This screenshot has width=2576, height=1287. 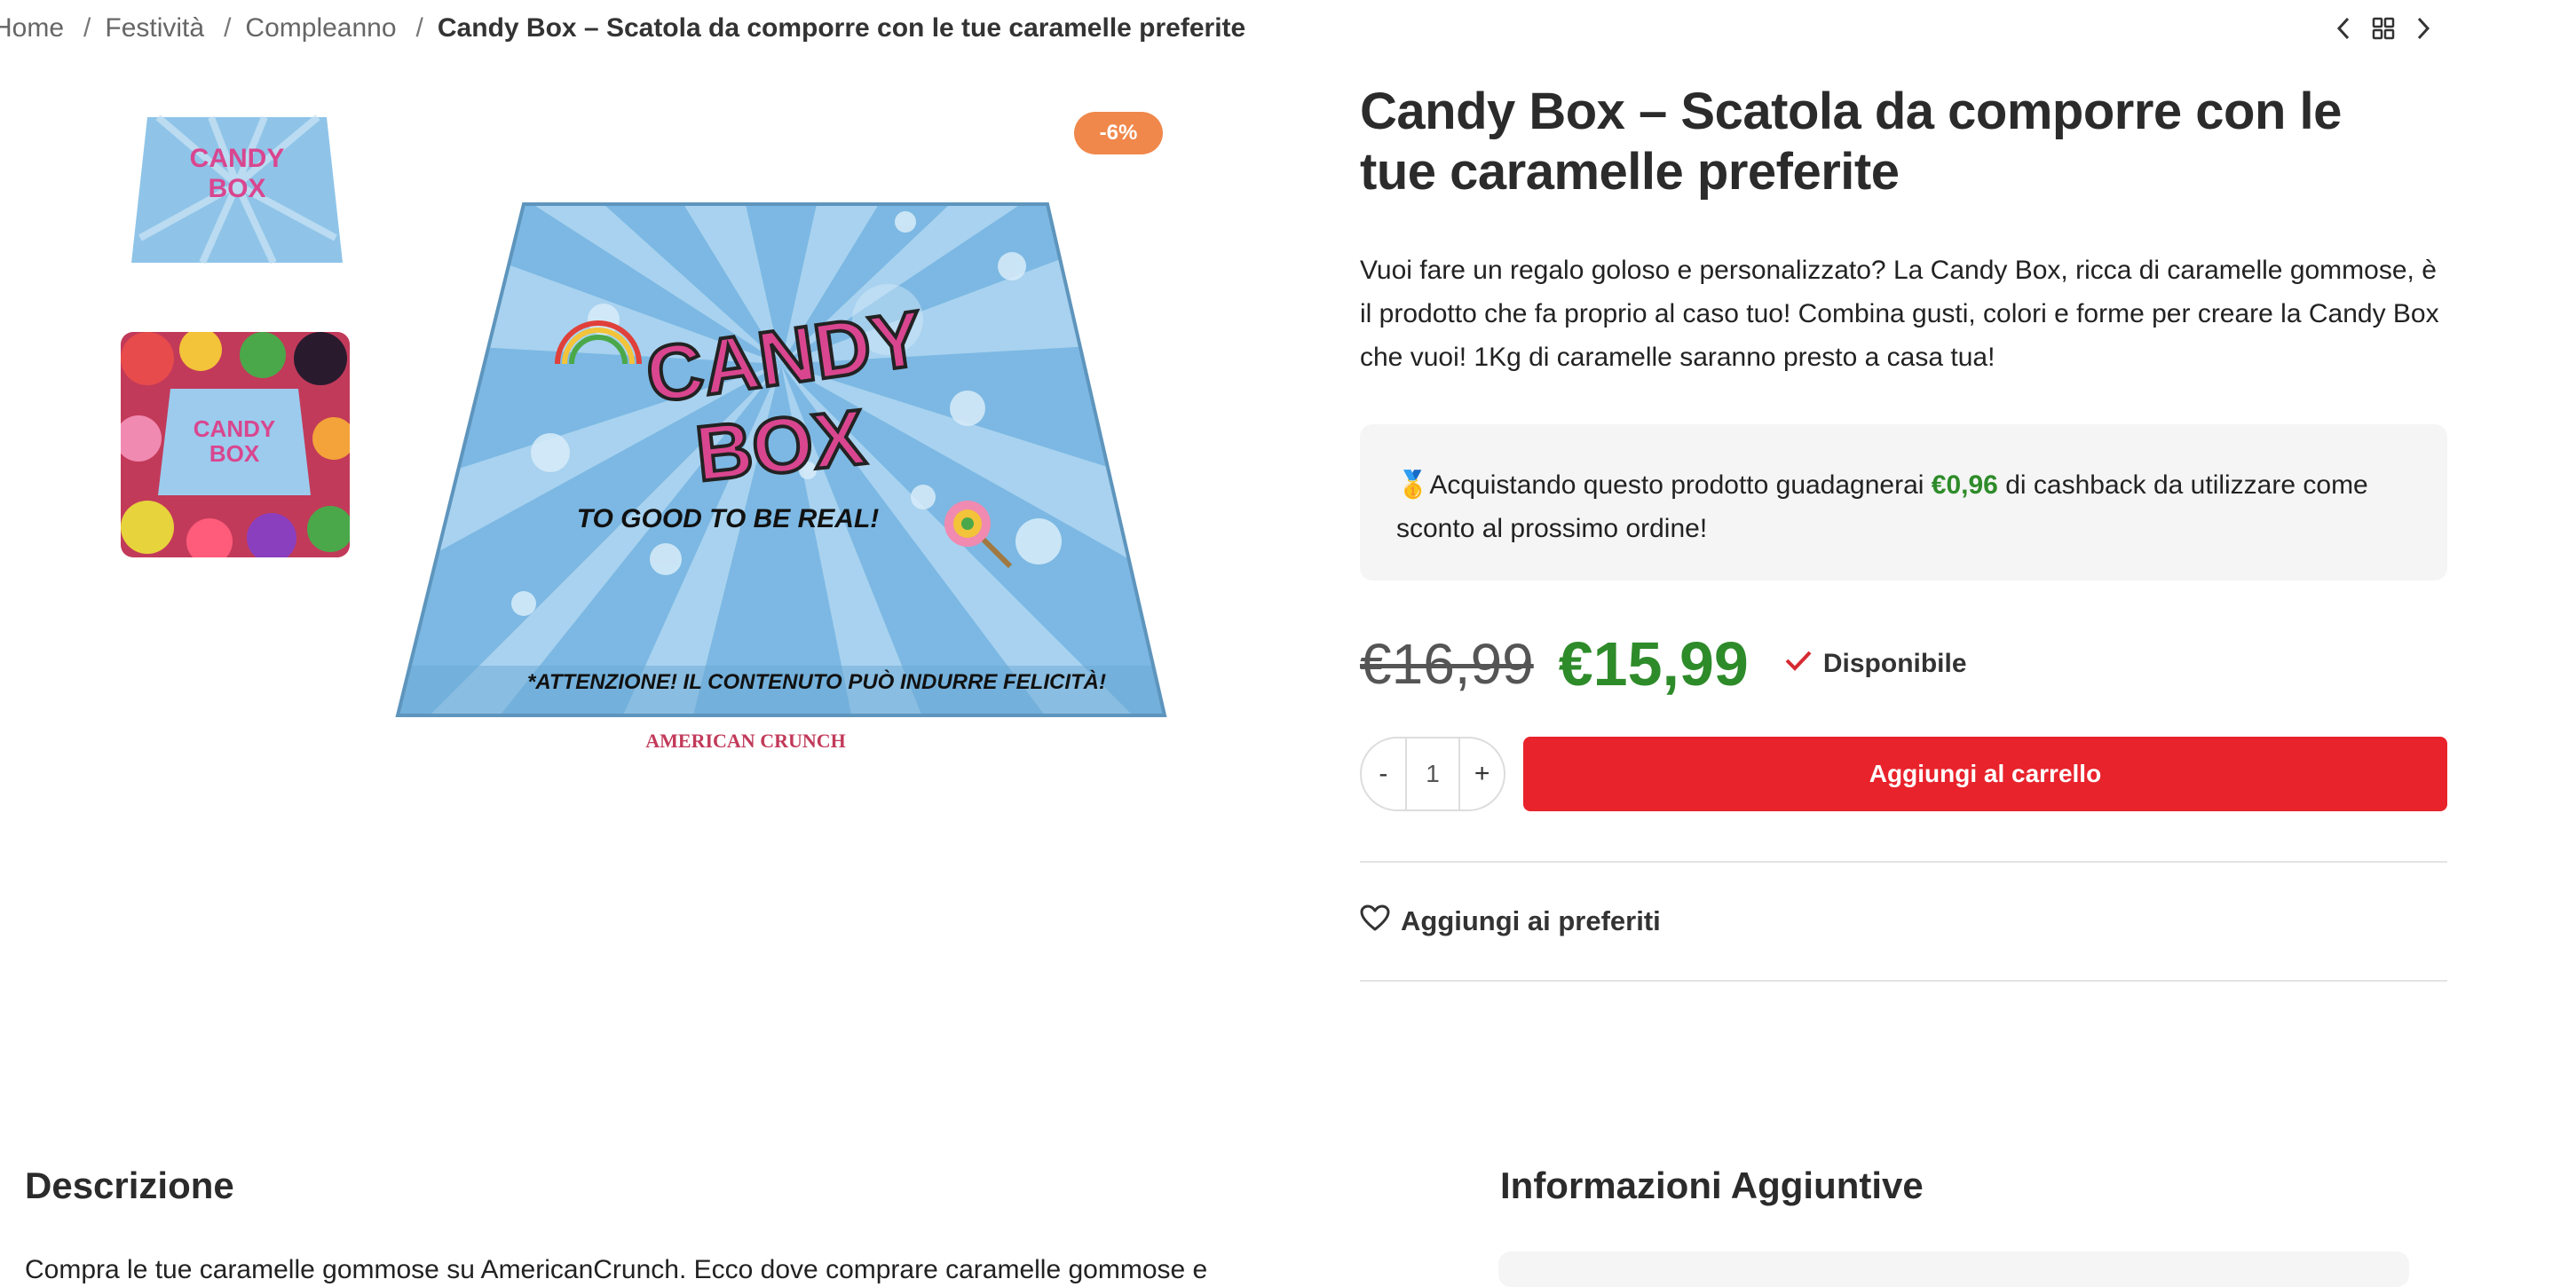 I want to click on medal-icon: 🥇, so click(x=1413, y=485).